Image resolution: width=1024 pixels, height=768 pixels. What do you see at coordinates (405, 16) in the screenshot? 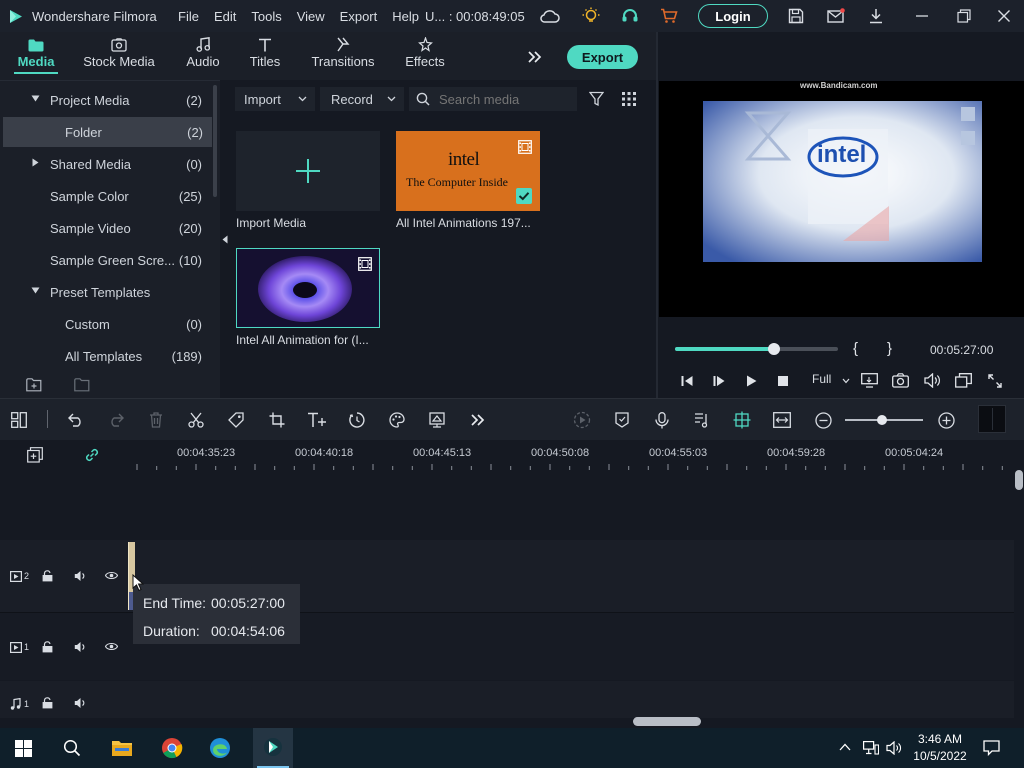
I see `menu-help: Help` at bounding box center [405, 16].